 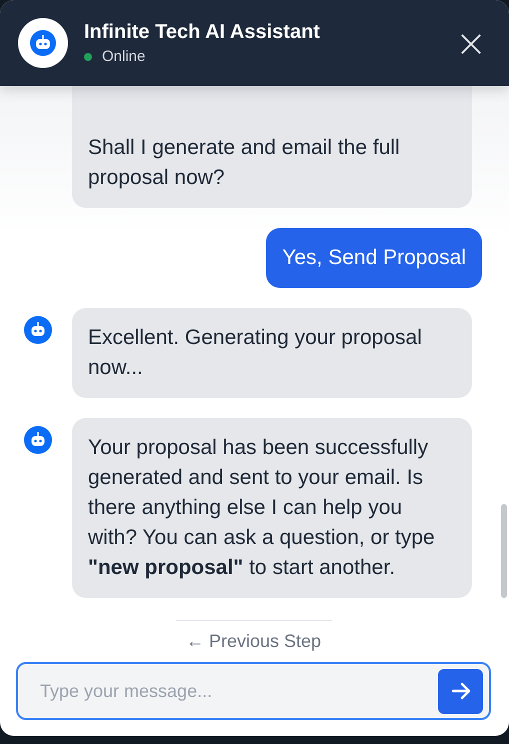 What do you see at coordinates (43, 43) in the screenshot?
I see `bot-avatar-icon` at bounding box center [43, 43].